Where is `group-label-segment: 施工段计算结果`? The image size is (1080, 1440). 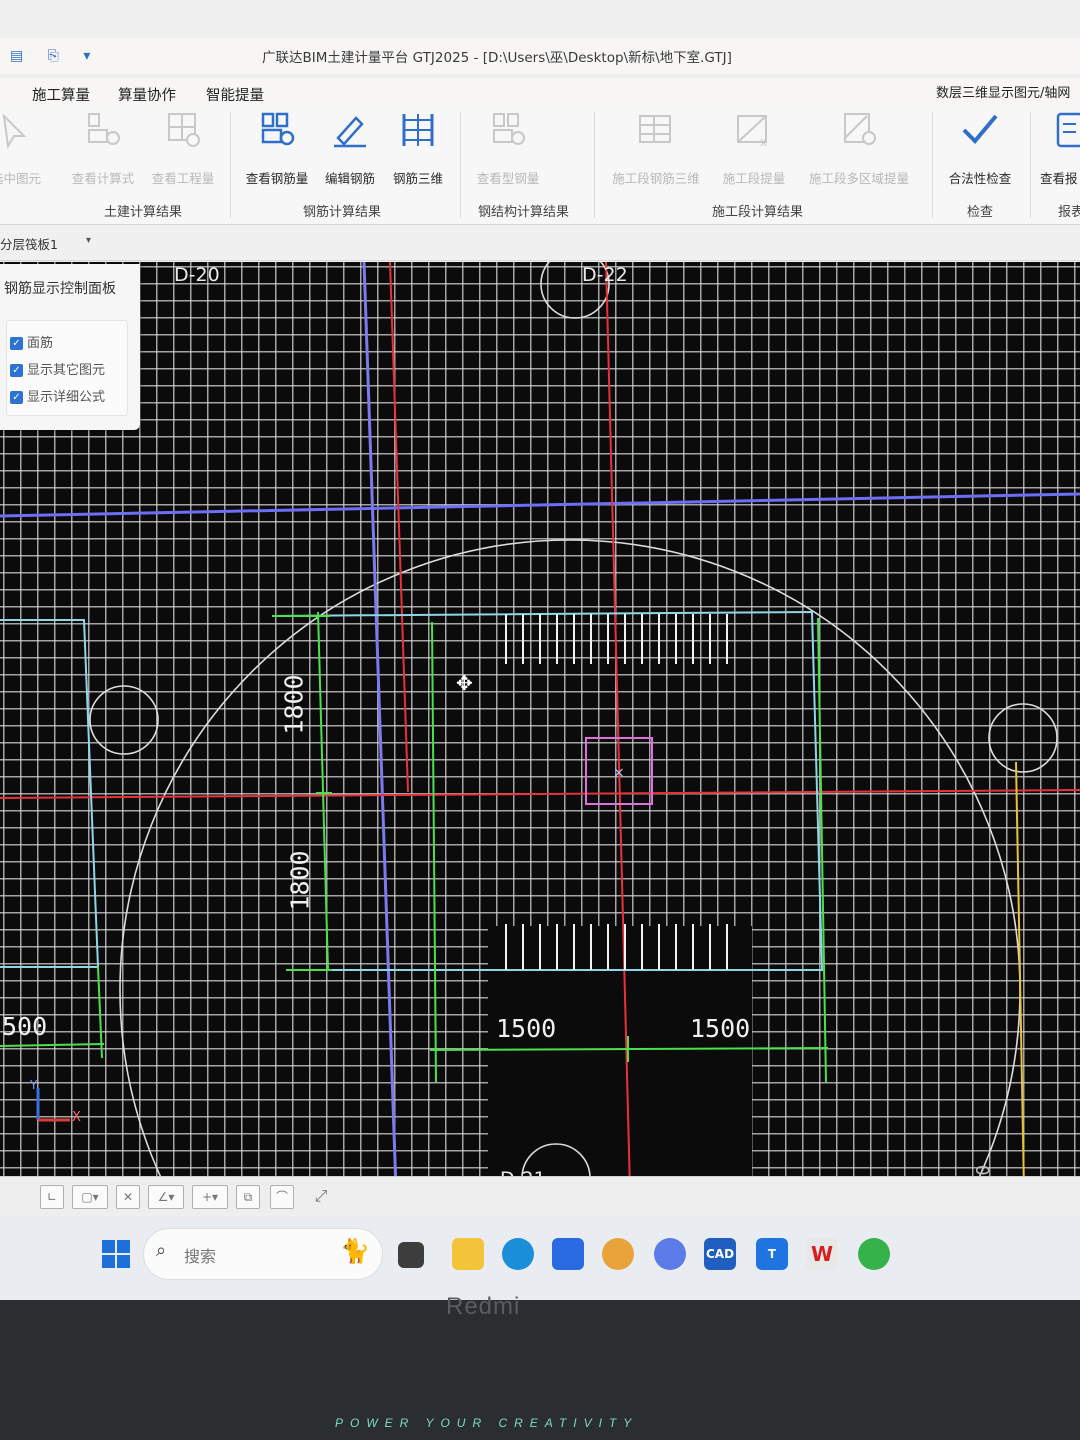
group-label-segment: 施工段计算结果 is located at coordinates (758, 212).